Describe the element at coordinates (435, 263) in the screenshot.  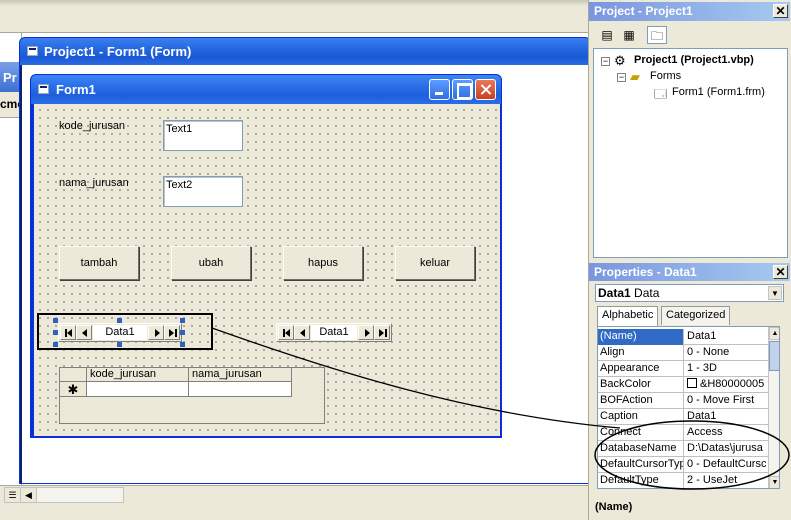
I see `keluar-button: keluar` at that location.